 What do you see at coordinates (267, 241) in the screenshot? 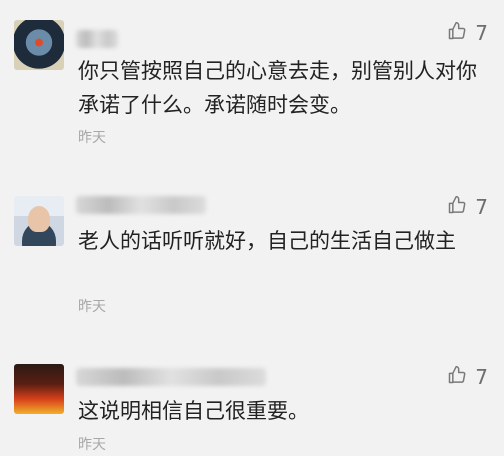
I see `comment-text: 老人的话听听就好，自己的生活自己做主` at bounding box center [267, 241].